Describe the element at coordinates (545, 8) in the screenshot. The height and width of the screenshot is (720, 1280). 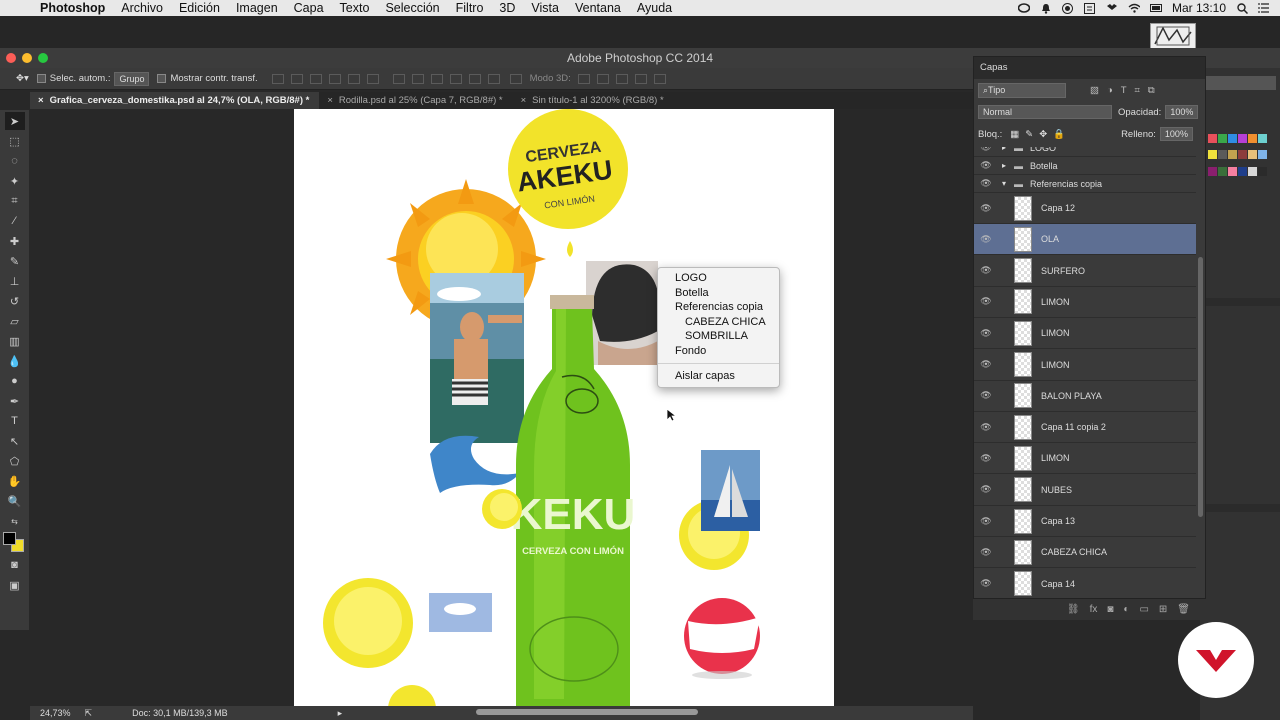
I see `menu-vista: Vista` at that location.